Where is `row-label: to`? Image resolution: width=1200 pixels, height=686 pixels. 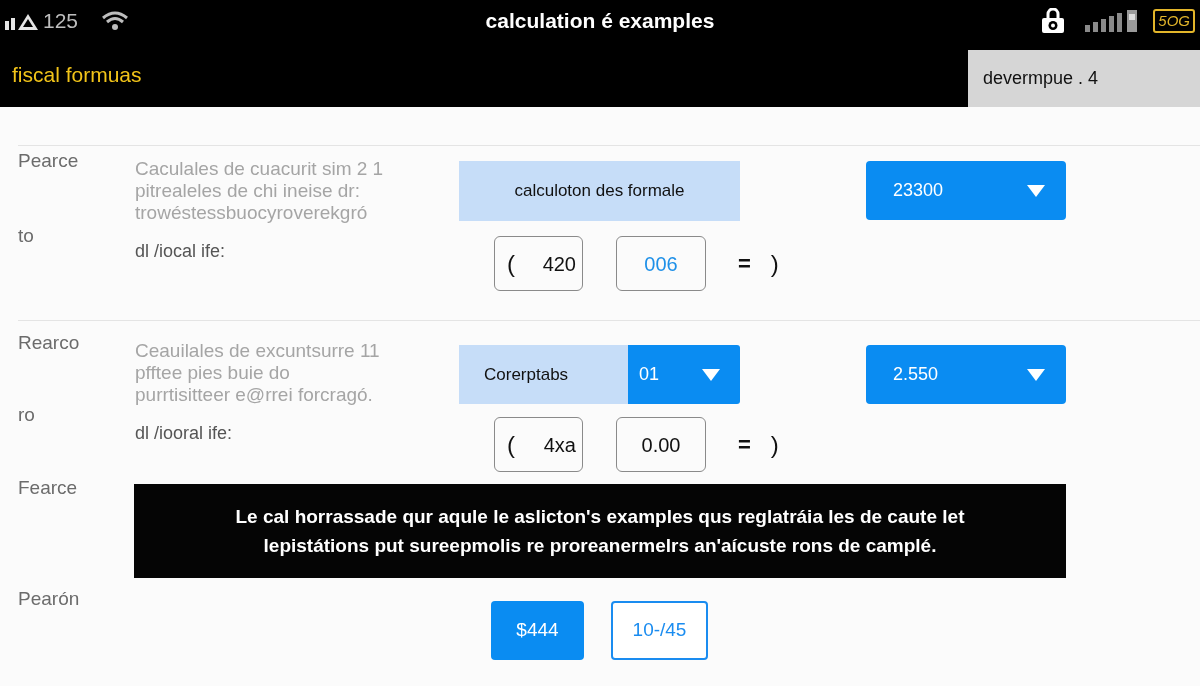 row-label: to is located at coordinates (26, 236).